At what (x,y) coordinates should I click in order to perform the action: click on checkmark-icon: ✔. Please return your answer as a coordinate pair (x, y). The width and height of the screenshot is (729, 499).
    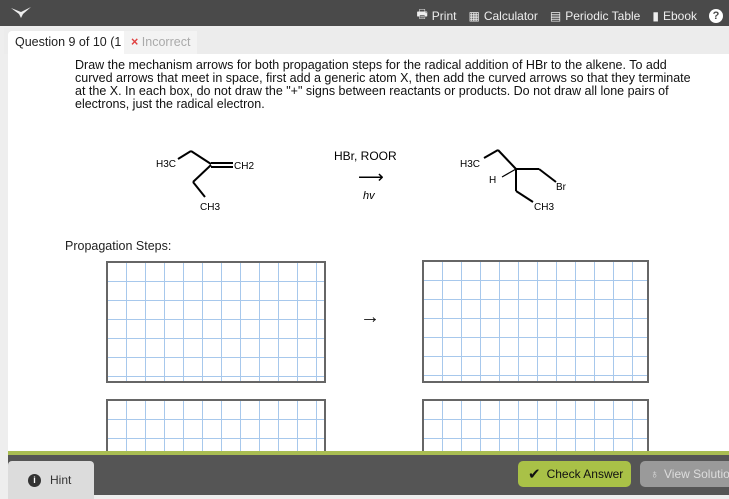
    Looking at the image, I should click on (534, 474).